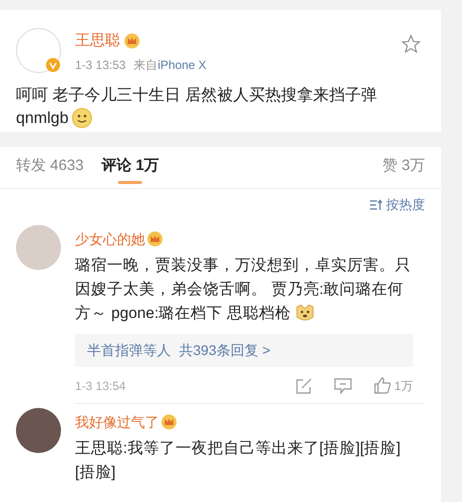  I want to click on star-icon, so click(411, 44).